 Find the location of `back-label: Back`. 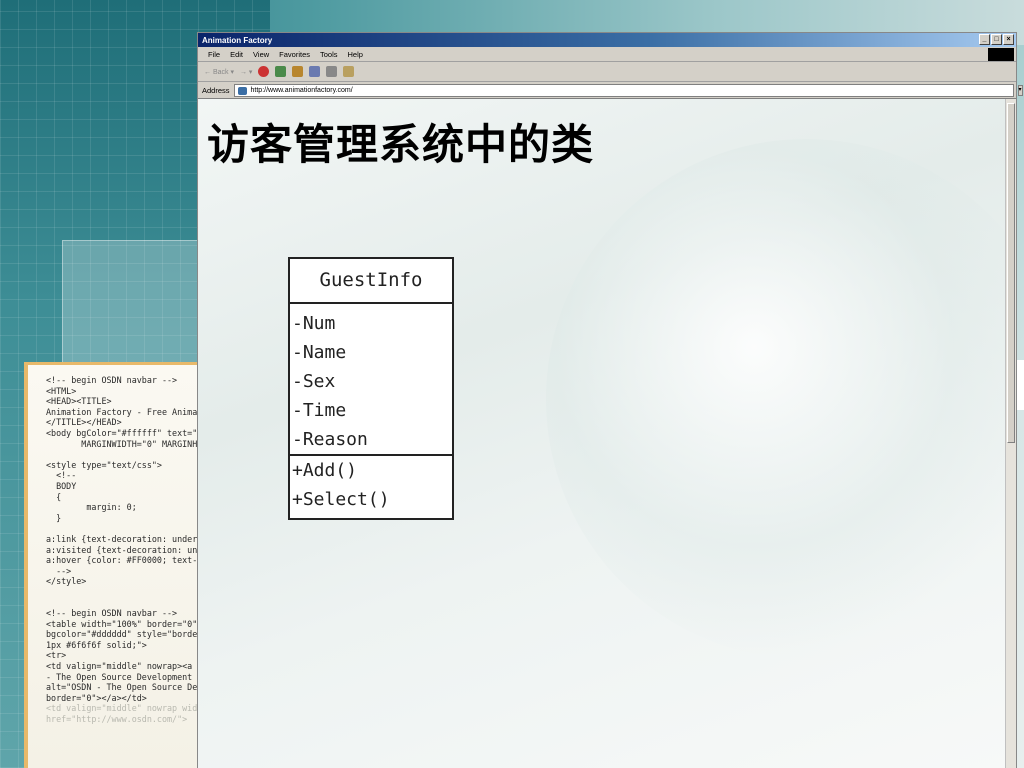

back-label: Back is located at coordinates (220, 72).